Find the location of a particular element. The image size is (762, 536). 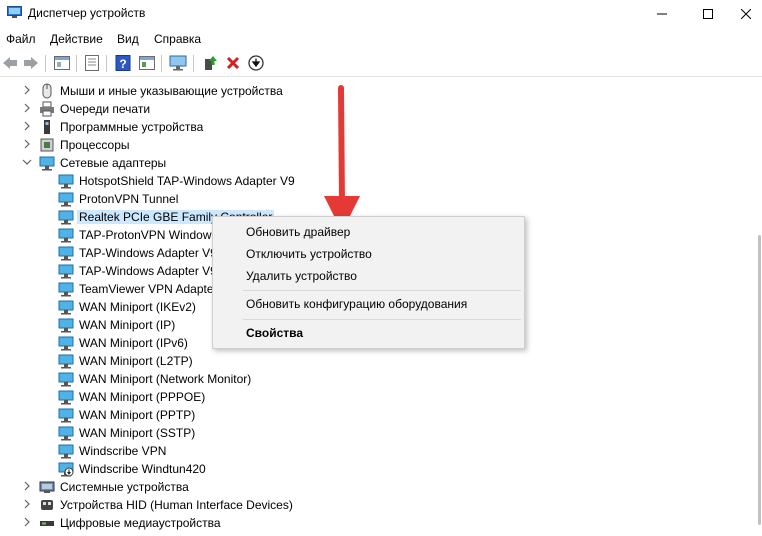

network-adapter-label: WAN Miniport (PPTP) is located at coordinates (137, 415).